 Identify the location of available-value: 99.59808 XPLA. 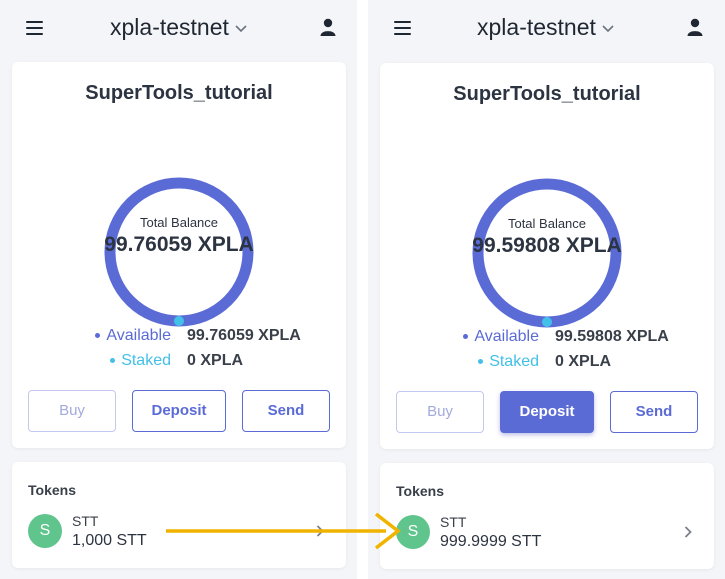
(612, 336).